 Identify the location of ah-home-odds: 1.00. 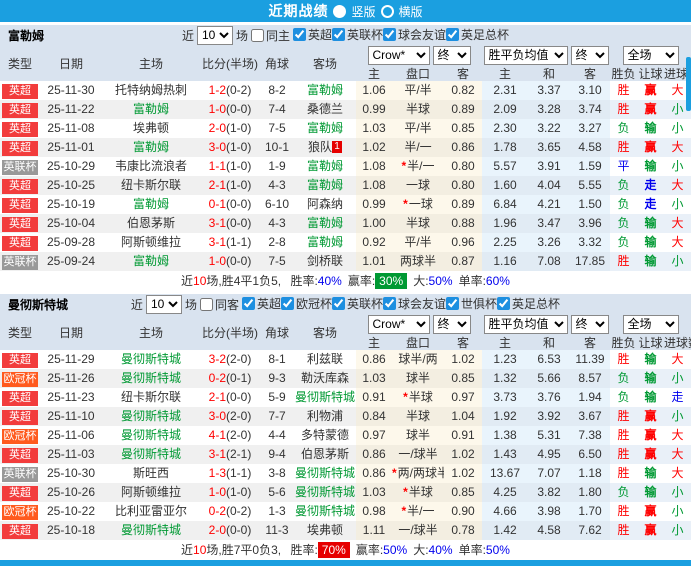
(374, 223).